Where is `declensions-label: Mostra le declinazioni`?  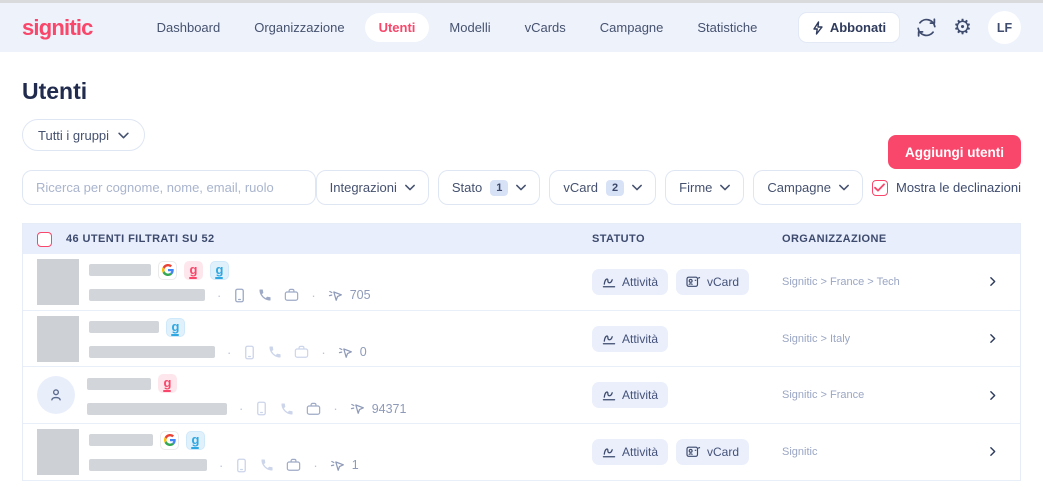
declensions-label: Mostra le declinazioni is located at coordinates (958, 187).